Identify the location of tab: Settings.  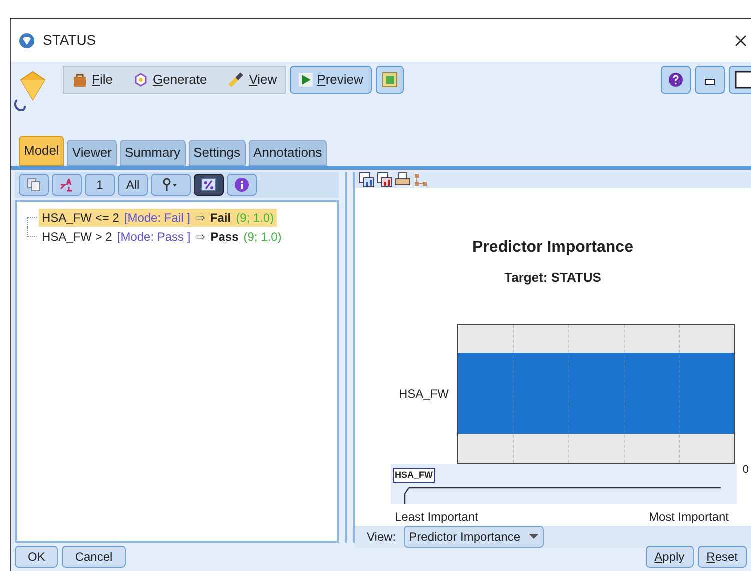
(217, 153).